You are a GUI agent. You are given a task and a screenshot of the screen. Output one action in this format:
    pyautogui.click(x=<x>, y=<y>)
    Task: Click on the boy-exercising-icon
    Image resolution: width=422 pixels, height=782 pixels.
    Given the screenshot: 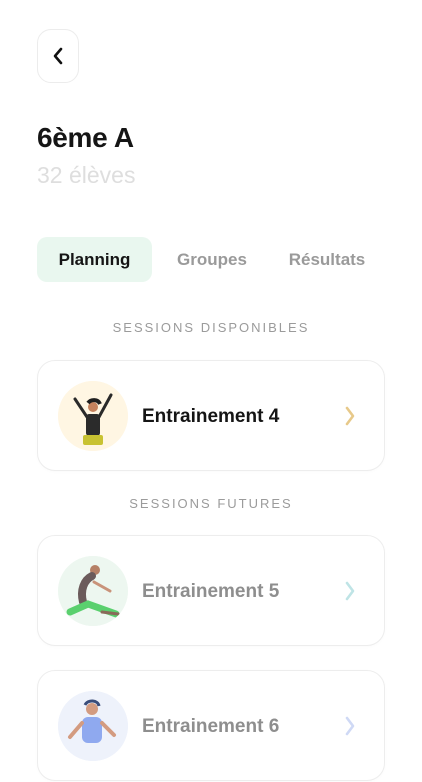 What is the action you would take?
    pyautogui.click(x=93, y=726)
    